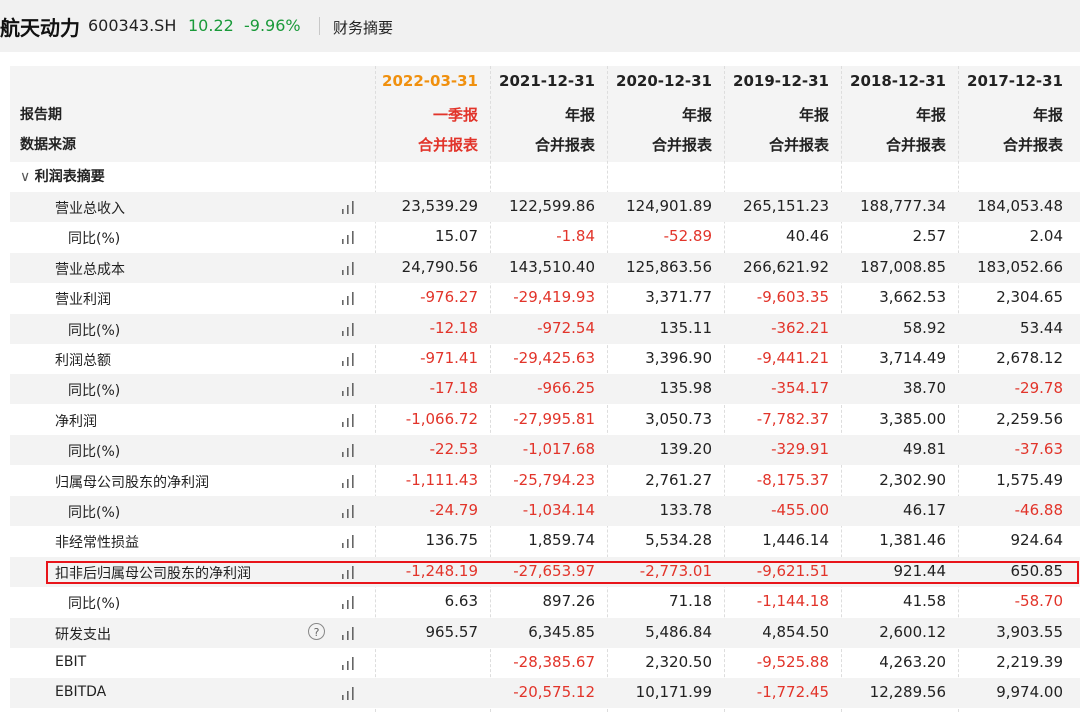  What do you see at coordinates (566, 327) in the screenshot?
I see `table-cell: -972.54` at bounding box center [566, 327].